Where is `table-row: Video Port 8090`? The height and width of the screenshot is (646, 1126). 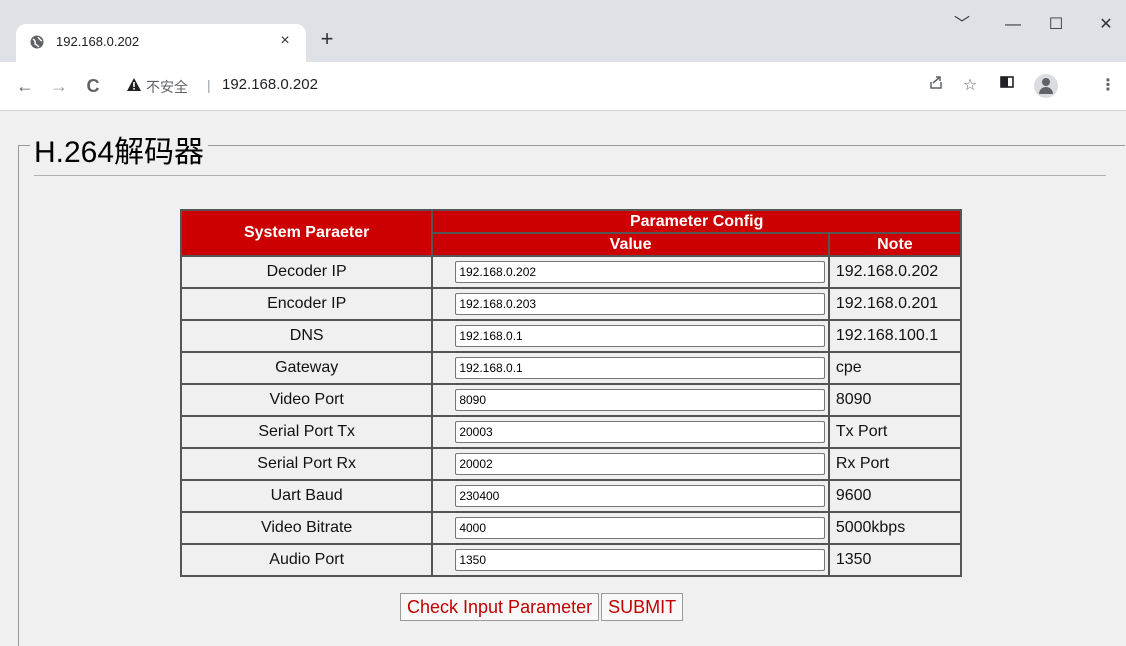 table-row: Video Port 8090 is located at coordinates (571, 400).